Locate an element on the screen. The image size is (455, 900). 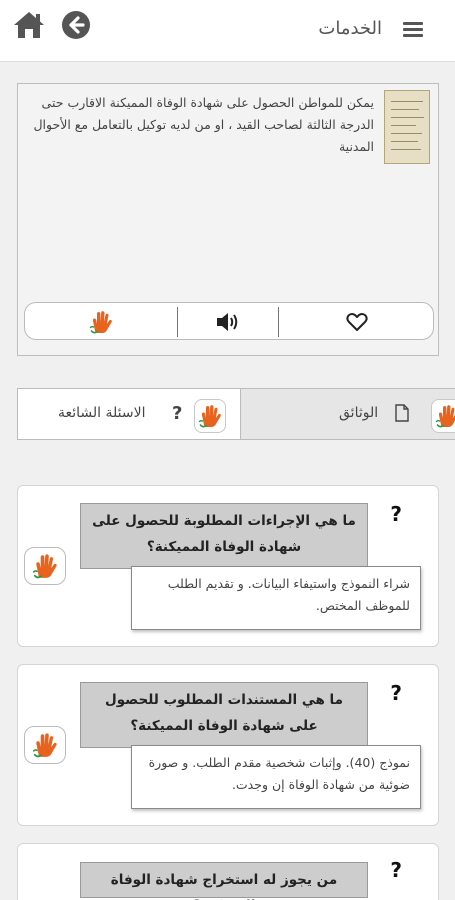
sign-language-button is located at coordinates (101, 322).